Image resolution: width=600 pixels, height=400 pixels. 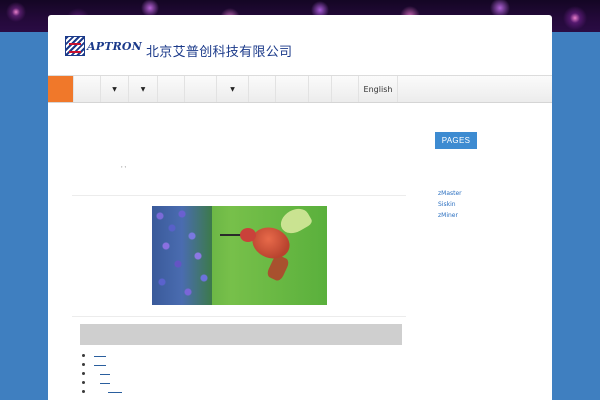 What do you see at coordinates (456, 140) in the screenshot?
I see `sidebar-heading-pages: PAGES` at bounding box center [456, 140].